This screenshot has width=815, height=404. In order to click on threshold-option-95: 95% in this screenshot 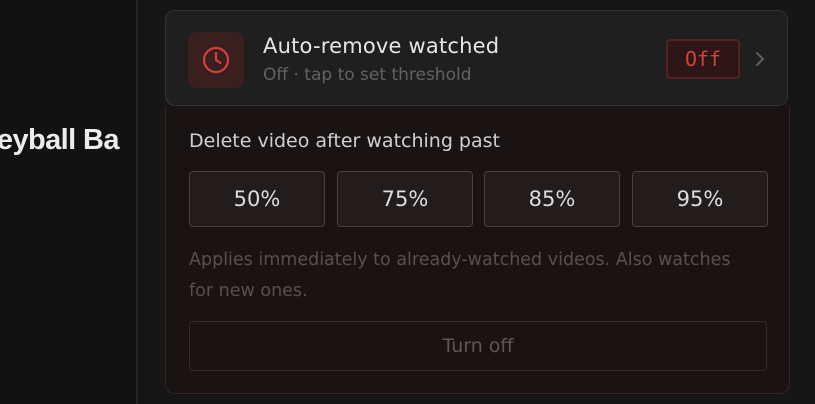, I will do `click(700, 199)`.